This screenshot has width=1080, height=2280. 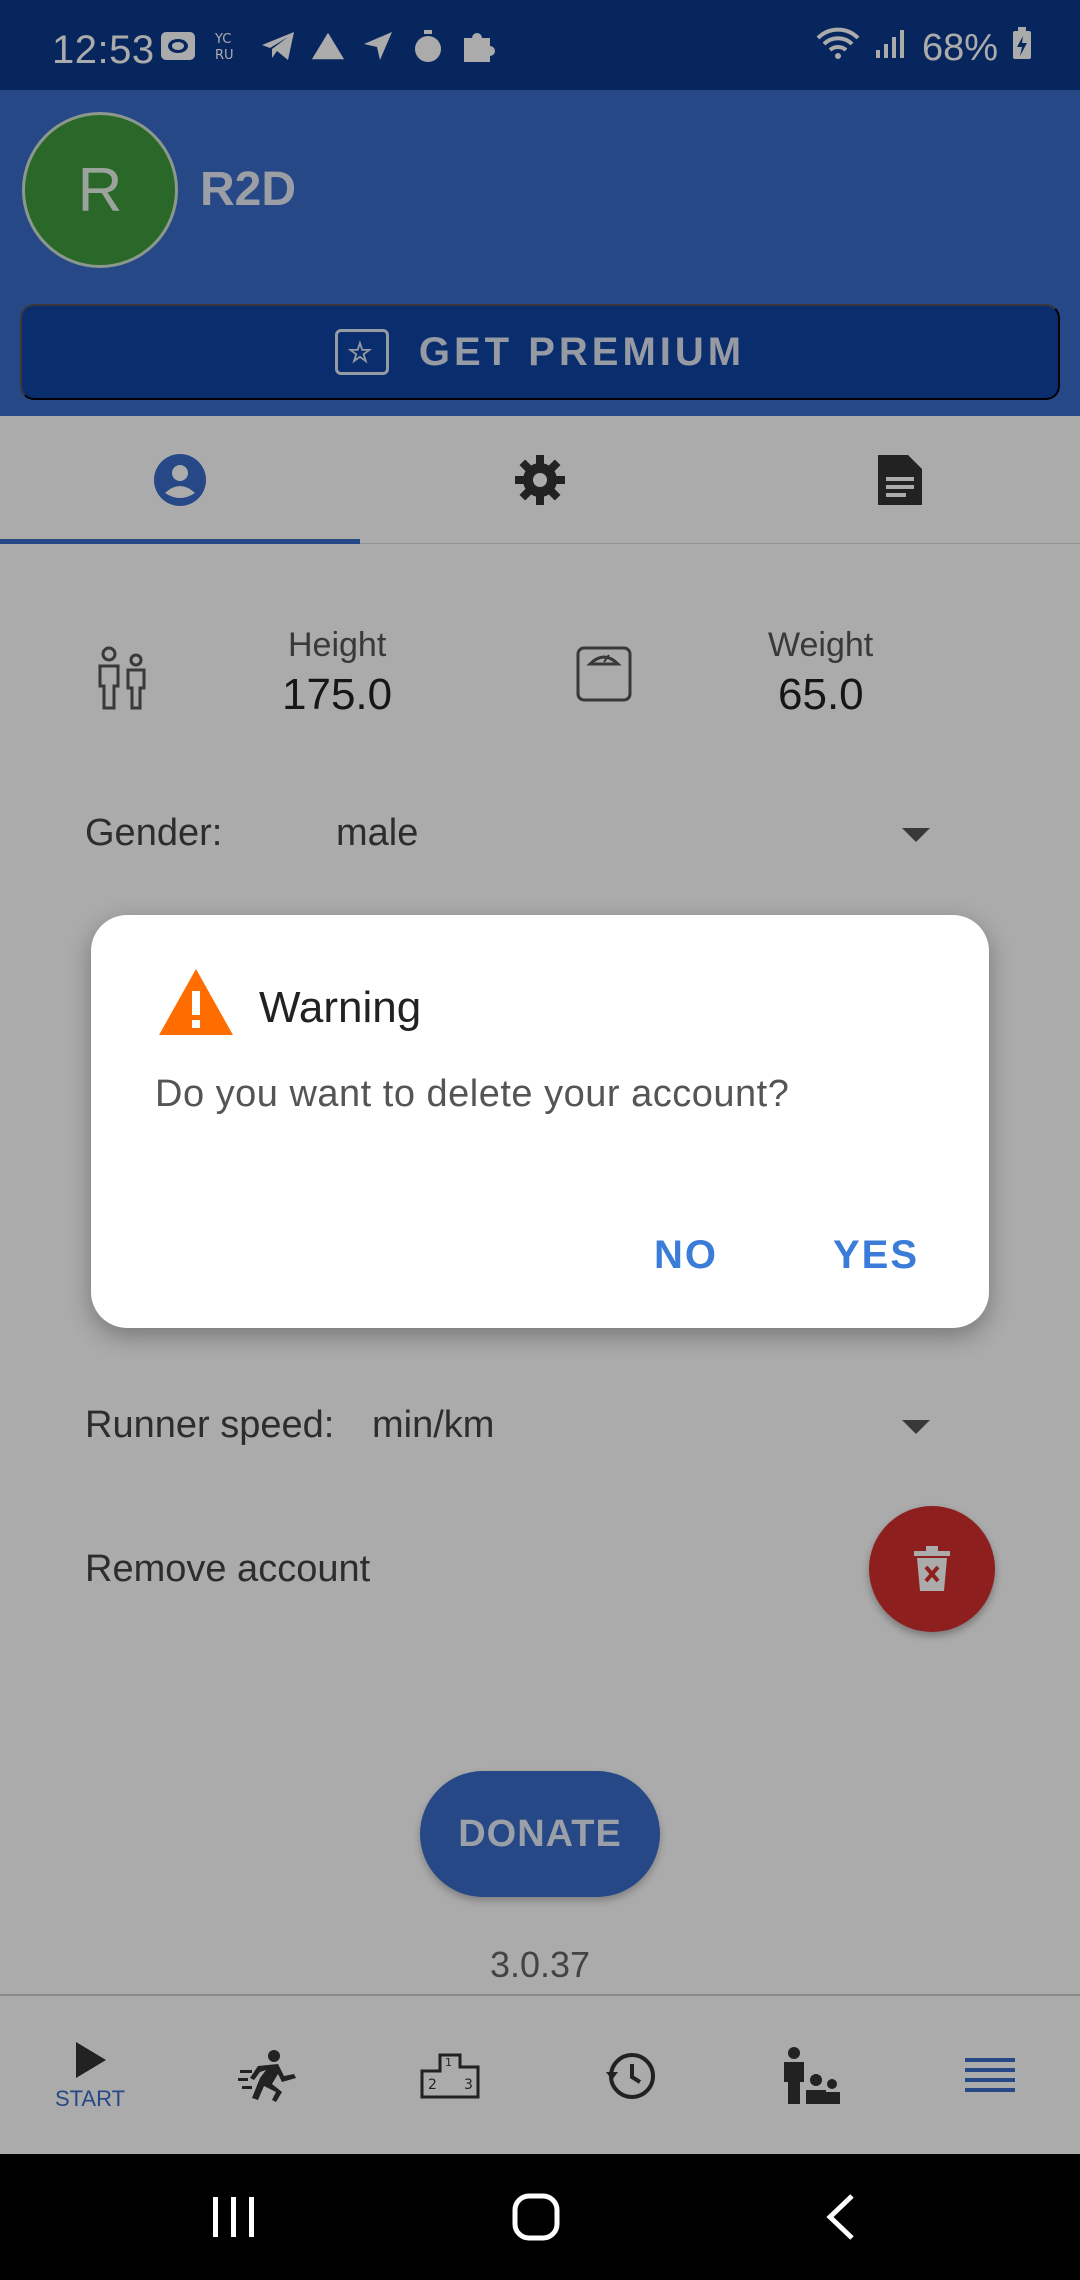 I want to click on recent-apps-button, so click(x=234, y=2217).